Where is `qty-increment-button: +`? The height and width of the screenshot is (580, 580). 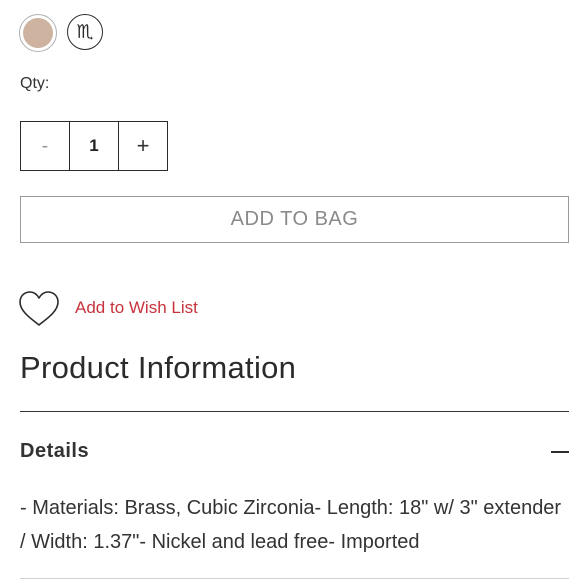
qty-increment-button: + is located at coordinates (143, 146).